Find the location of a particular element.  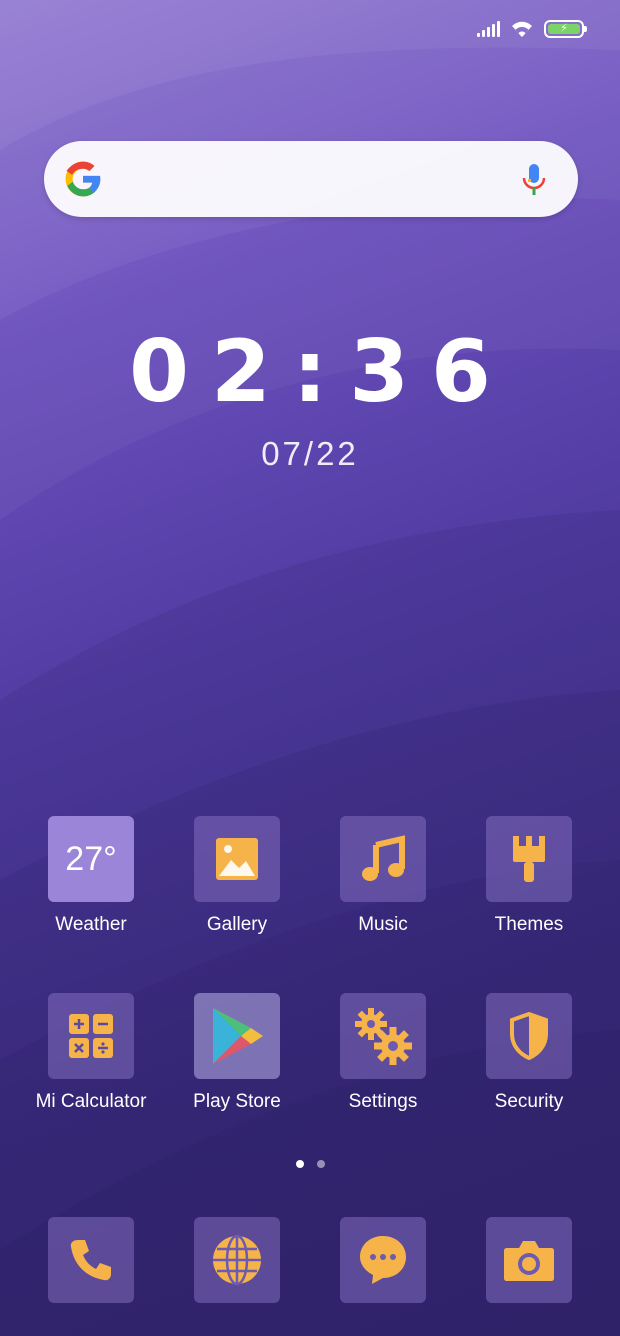

dock-phone is located at coordinates (91, 1260).